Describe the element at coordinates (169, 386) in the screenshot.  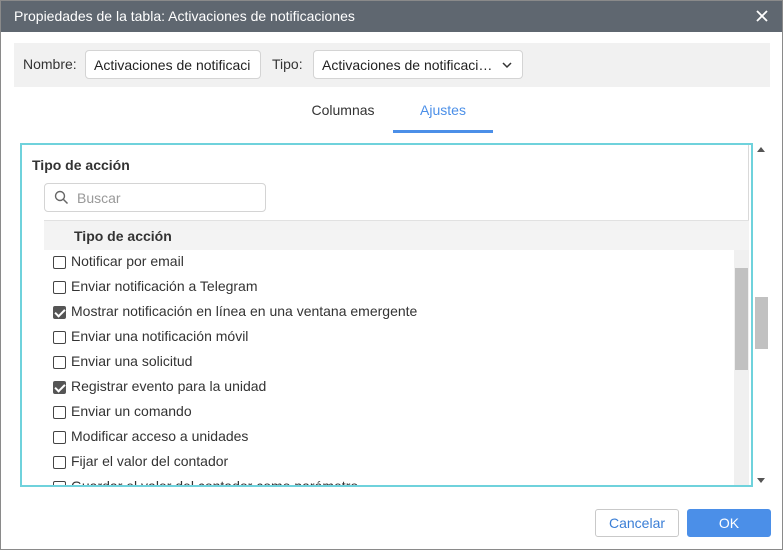
I see `list-item-label: Registrar evento para la unidad` at that location.